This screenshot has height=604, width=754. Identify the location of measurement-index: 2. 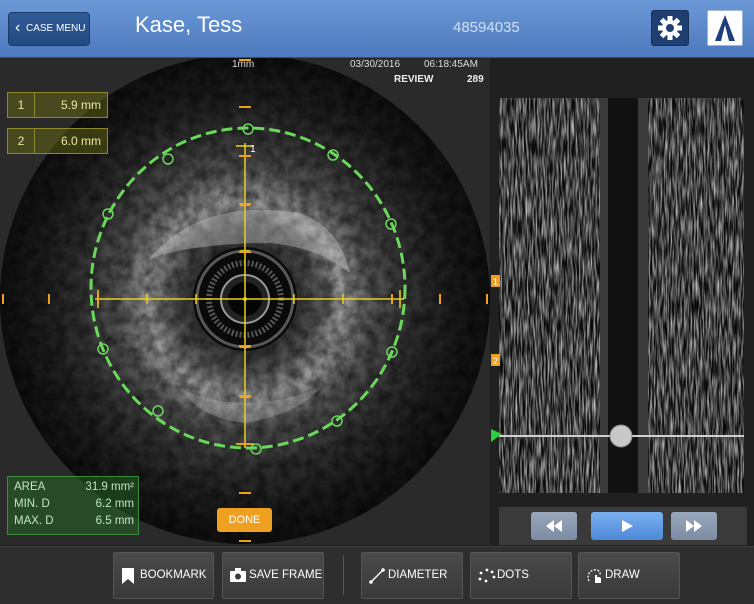
(21, 141).